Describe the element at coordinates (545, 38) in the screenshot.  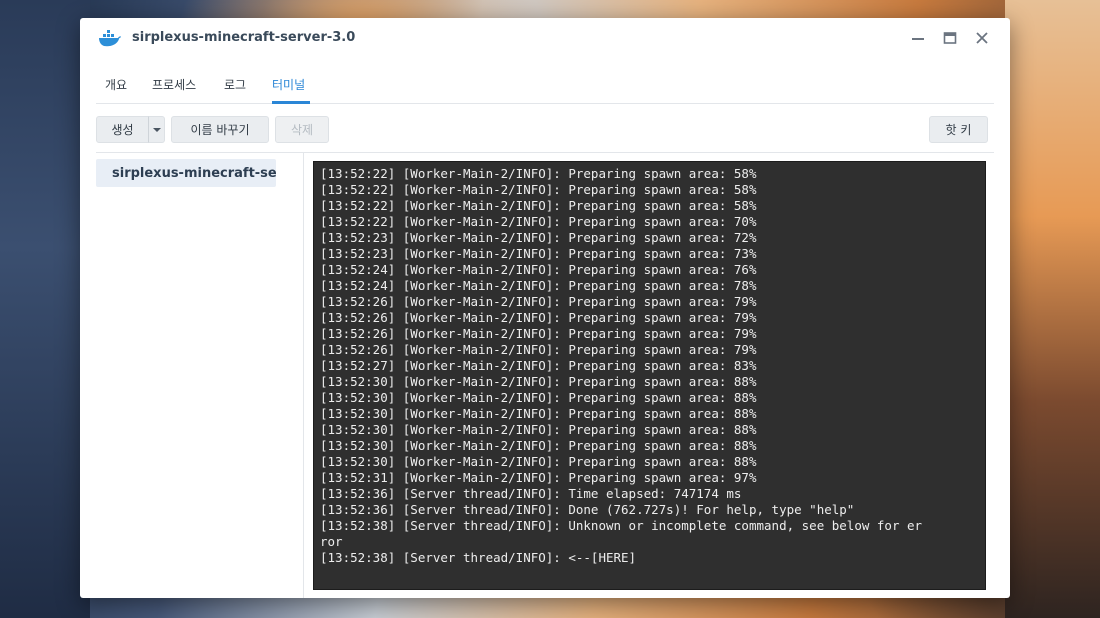
I see `title-bar: sirplexus-minecraft-server-3.0` at that location.